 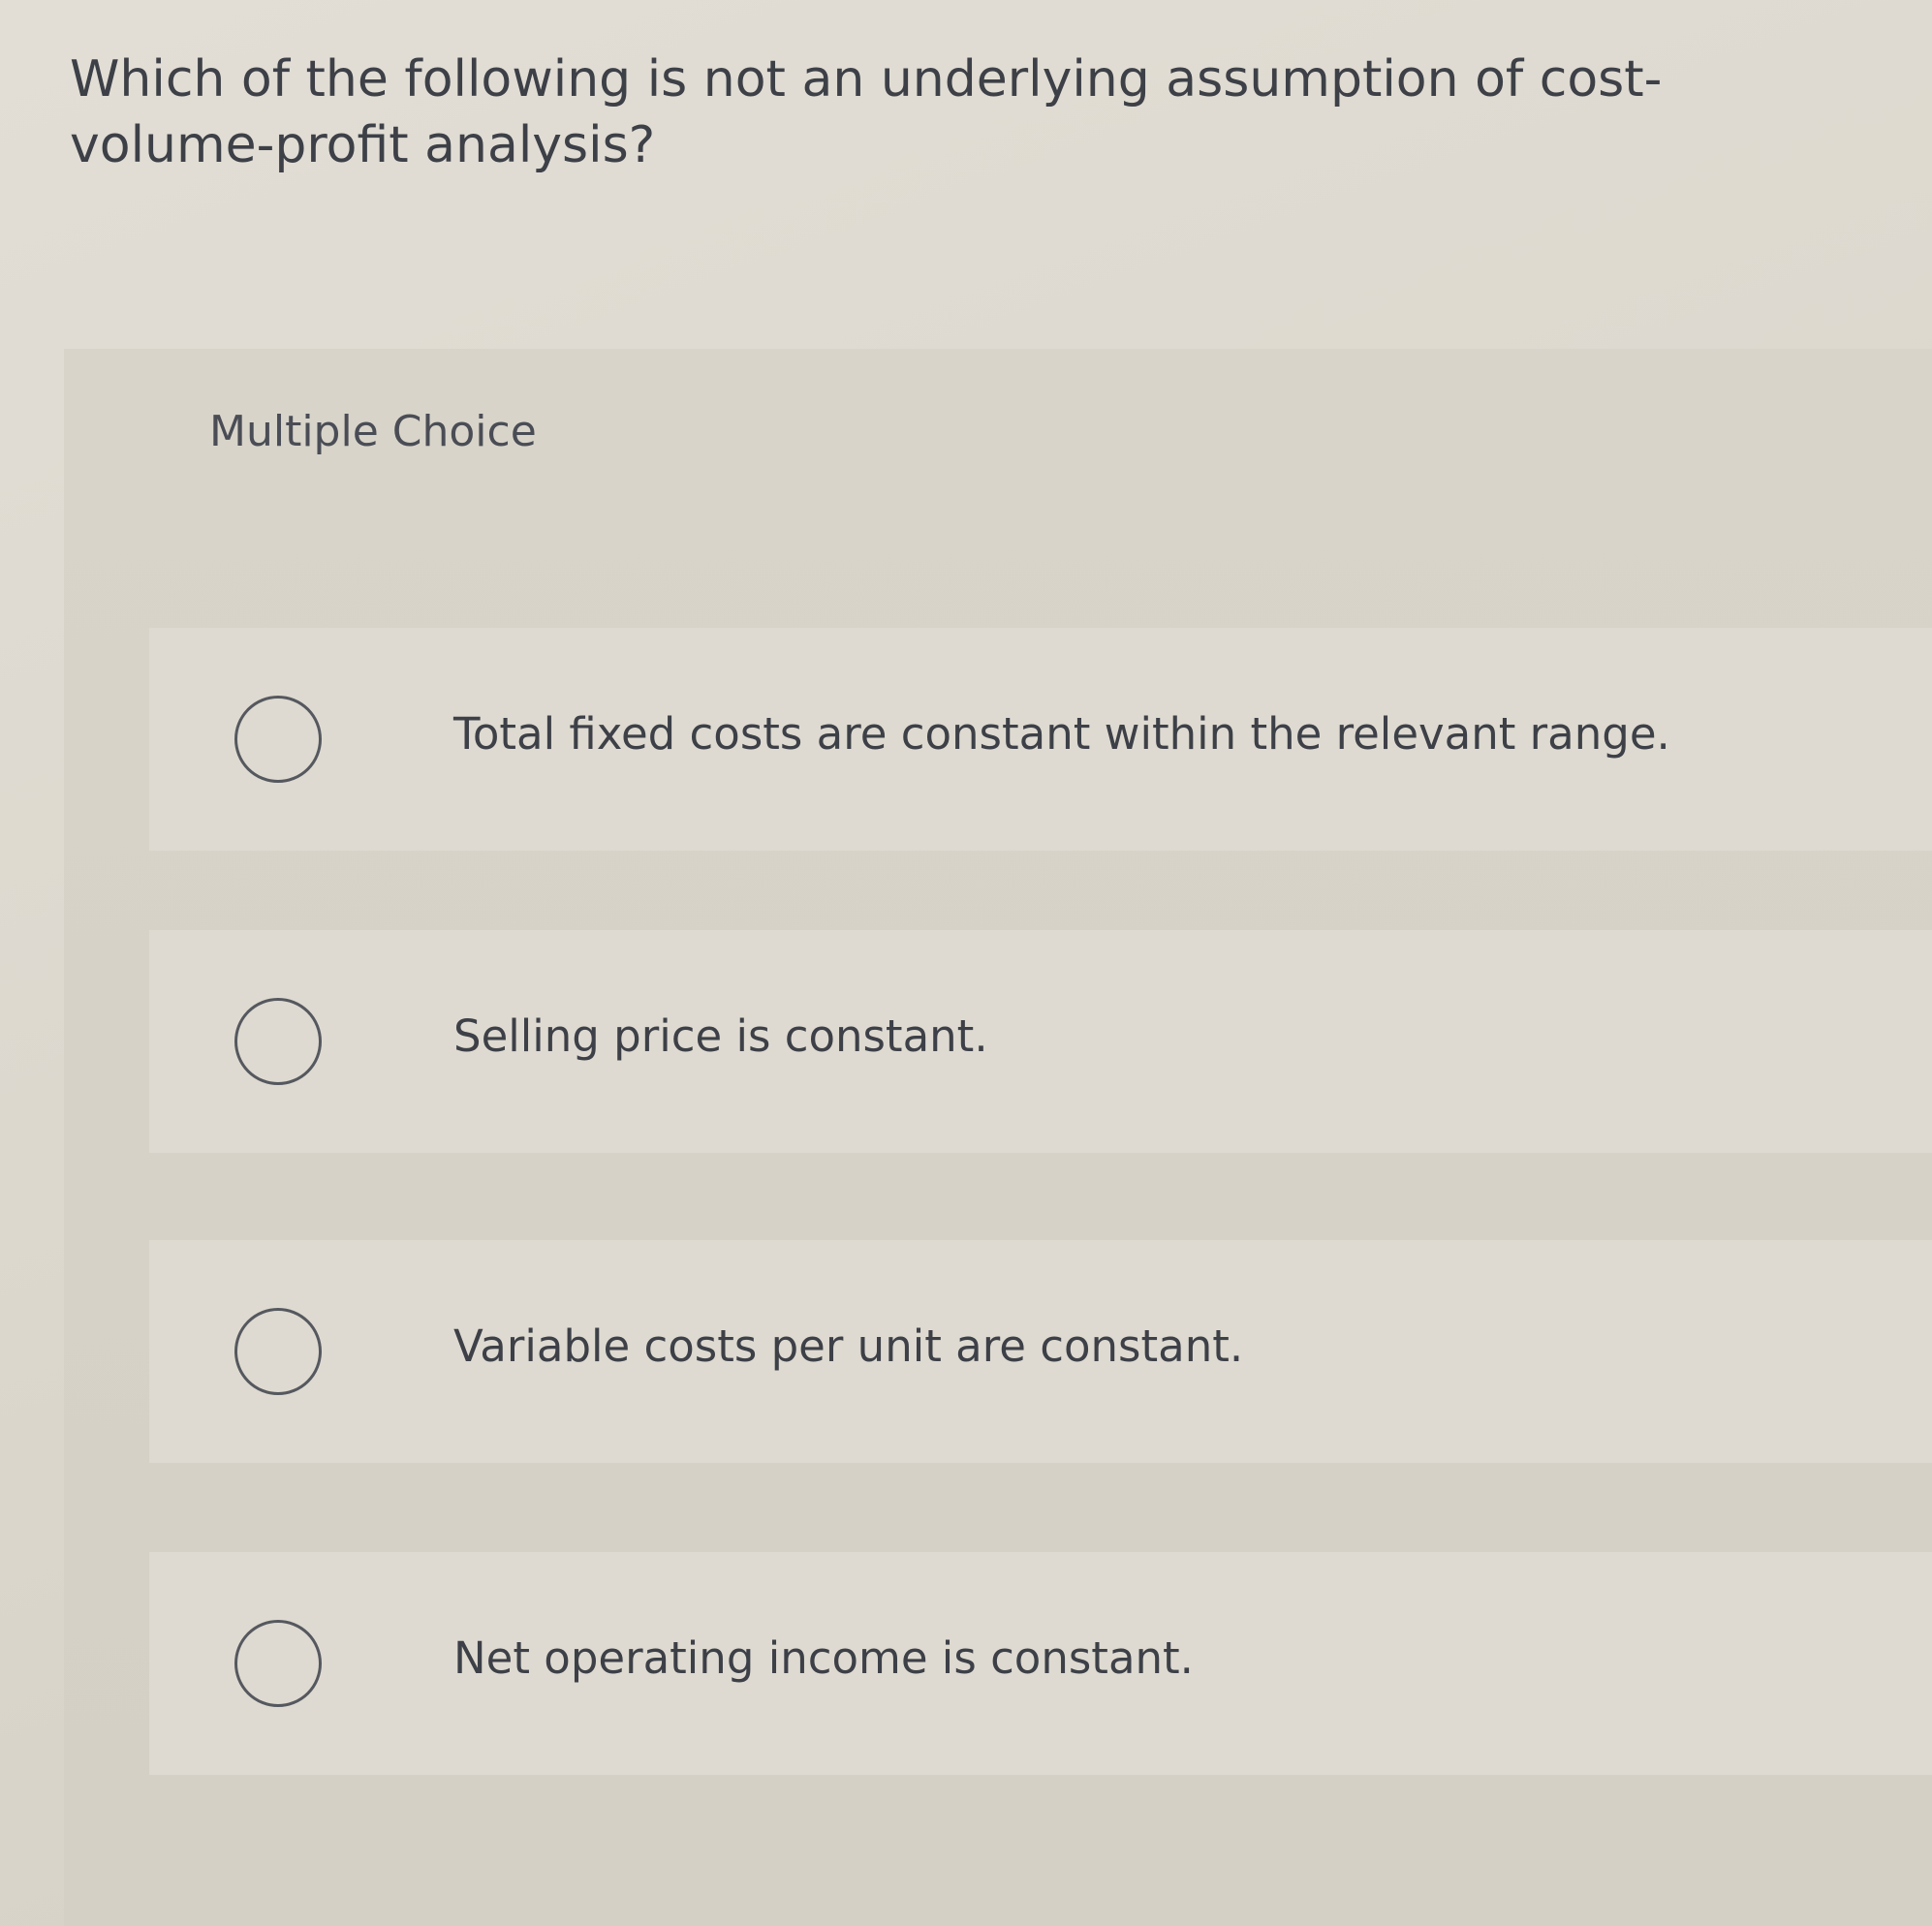 I want to click on choice-option-4: Net operating income is constant., so click(x=1040, y=1663).